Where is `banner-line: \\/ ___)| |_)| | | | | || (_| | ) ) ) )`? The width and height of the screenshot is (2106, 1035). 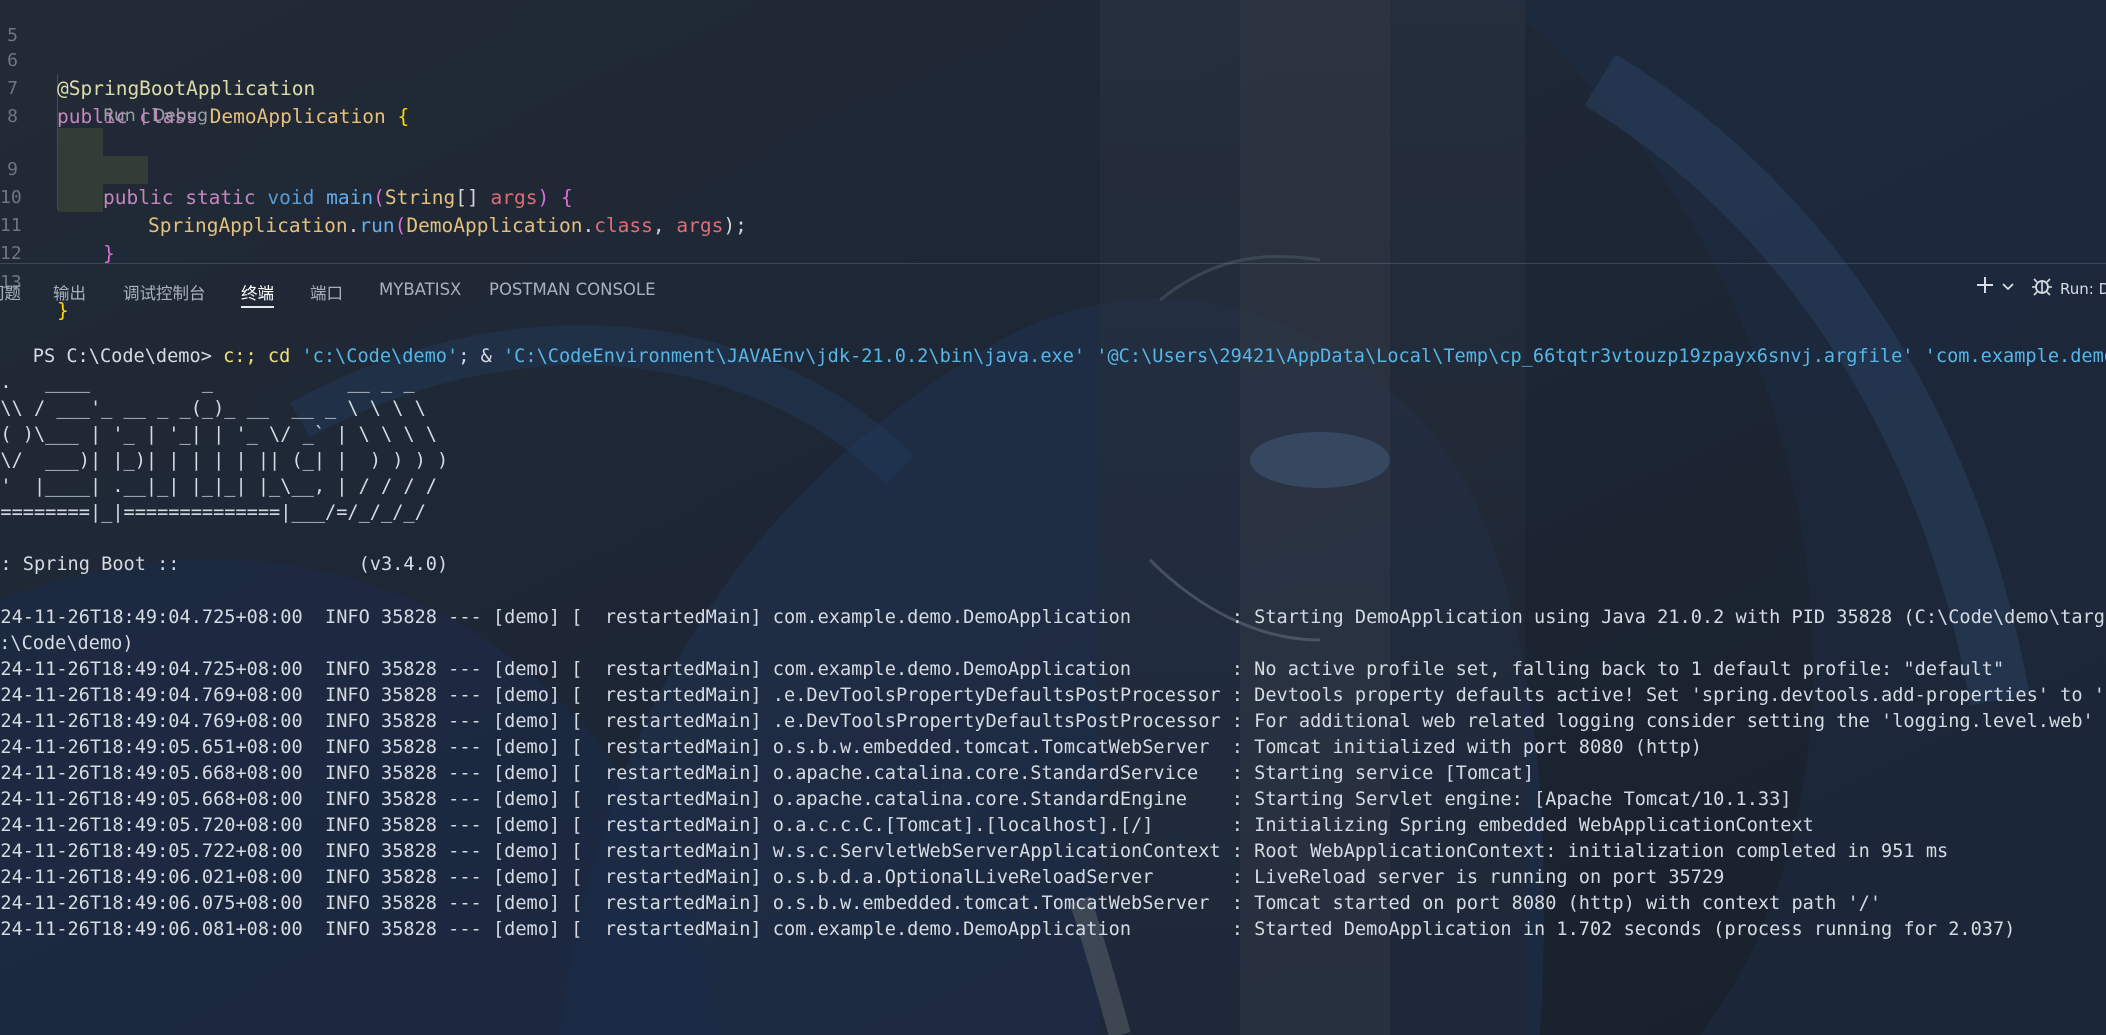 banner-line: \\/ ___)| |_)| | | | | || (_| | ) ) ) ) is located at coordinates (224, 460).